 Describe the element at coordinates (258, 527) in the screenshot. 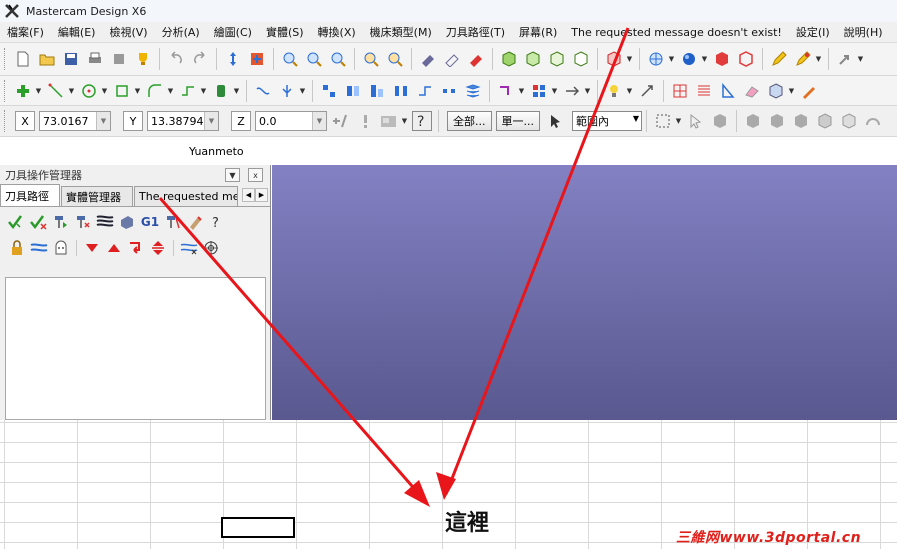

I see `selected-cell` at that location.